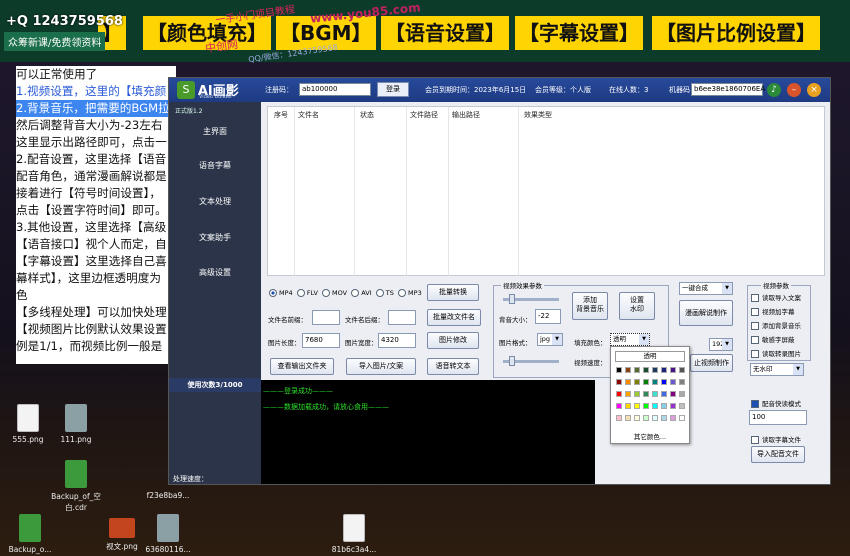  I want to click on format-radio-avi: AVI, so click(361, 293).